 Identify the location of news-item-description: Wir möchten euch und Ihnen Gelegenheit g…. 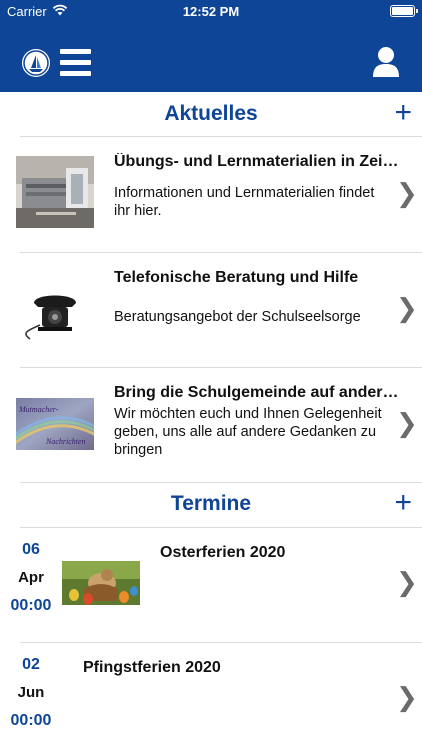
(248, 432).